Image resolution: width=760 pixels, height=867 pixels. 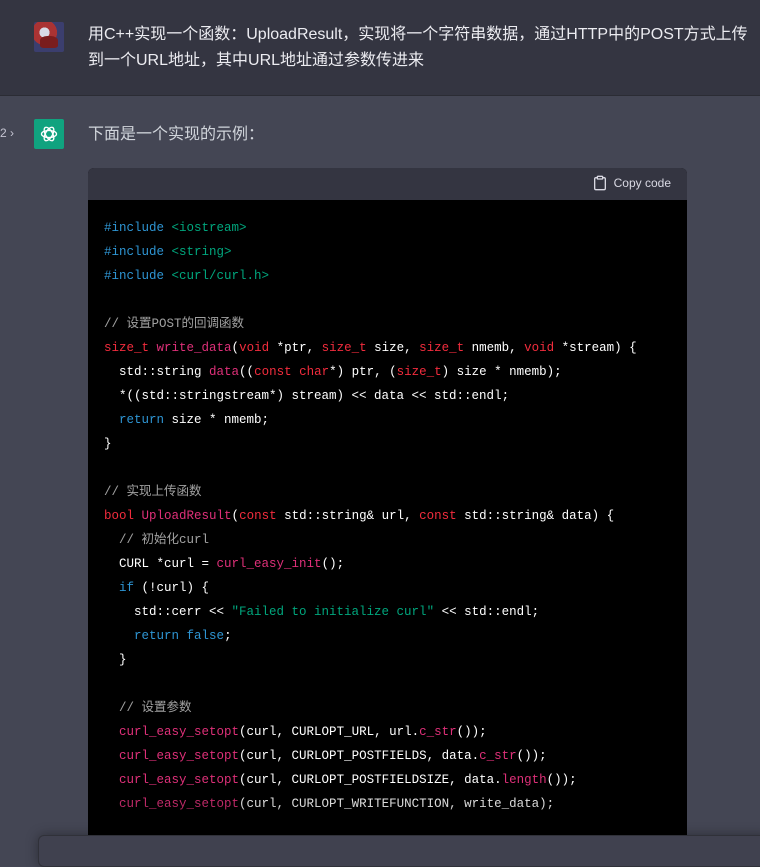 What do you see at coordinates (333, 612) in the screenshot?
I see `code-token: "Failed to initialize curl"` at bounding box center [333, 612].